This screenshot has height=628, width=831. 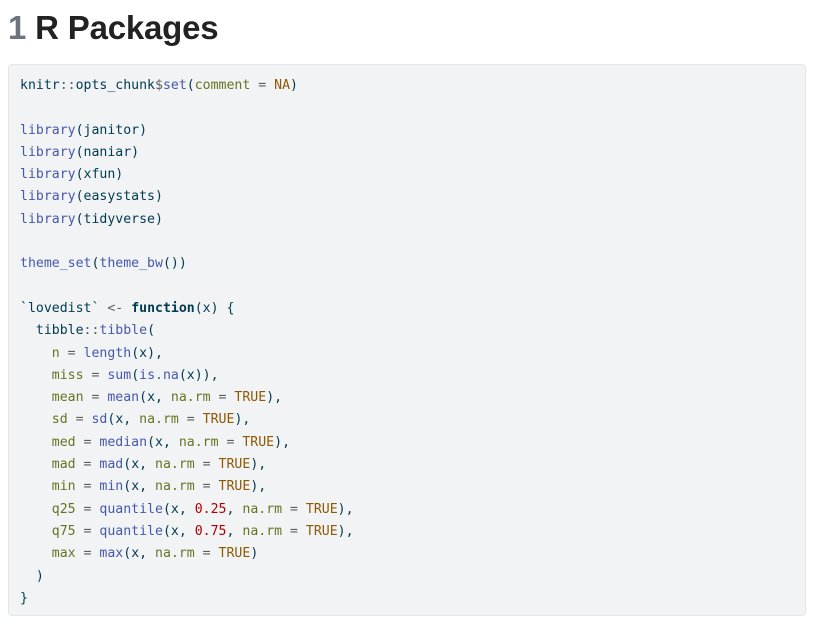 I want to click on code-line: sd = sd(x, na.rm = TRUE),, so click(x=187, y=420).